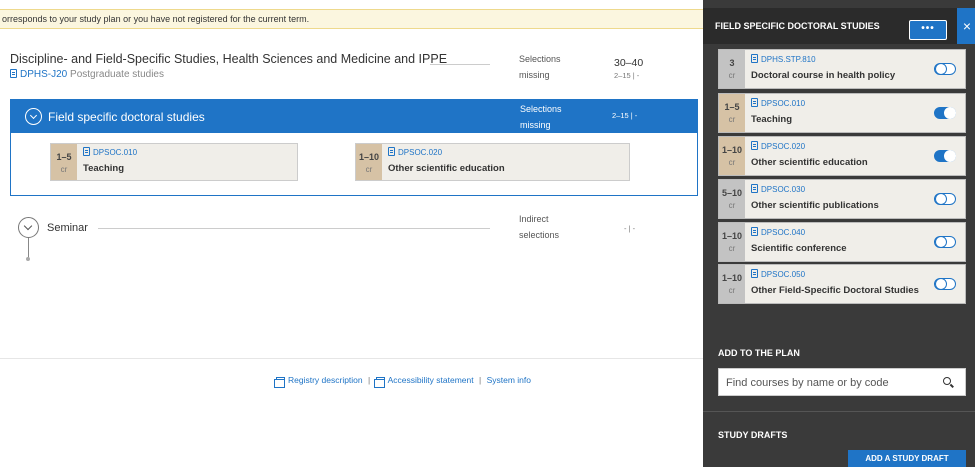 The width and height of the screenshot is (975, 467). Describe the element at coordinates (625, 115) in the screenshot. I see `field-credits-sub: 2–15 | -` at that location.